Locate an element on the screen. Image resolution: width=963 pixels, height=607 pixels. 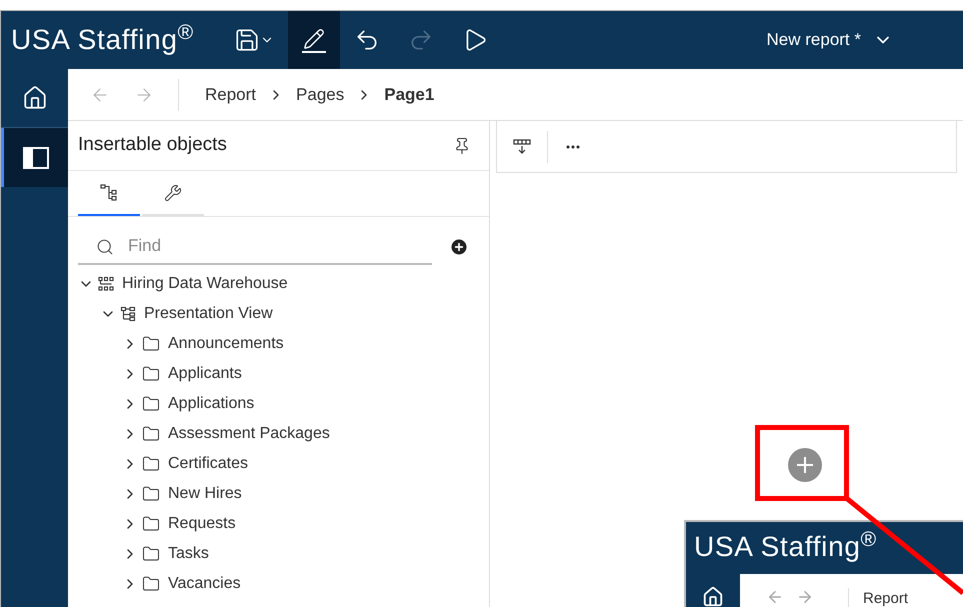
tree-label: Presentation View is located at coordinates (208, 314).